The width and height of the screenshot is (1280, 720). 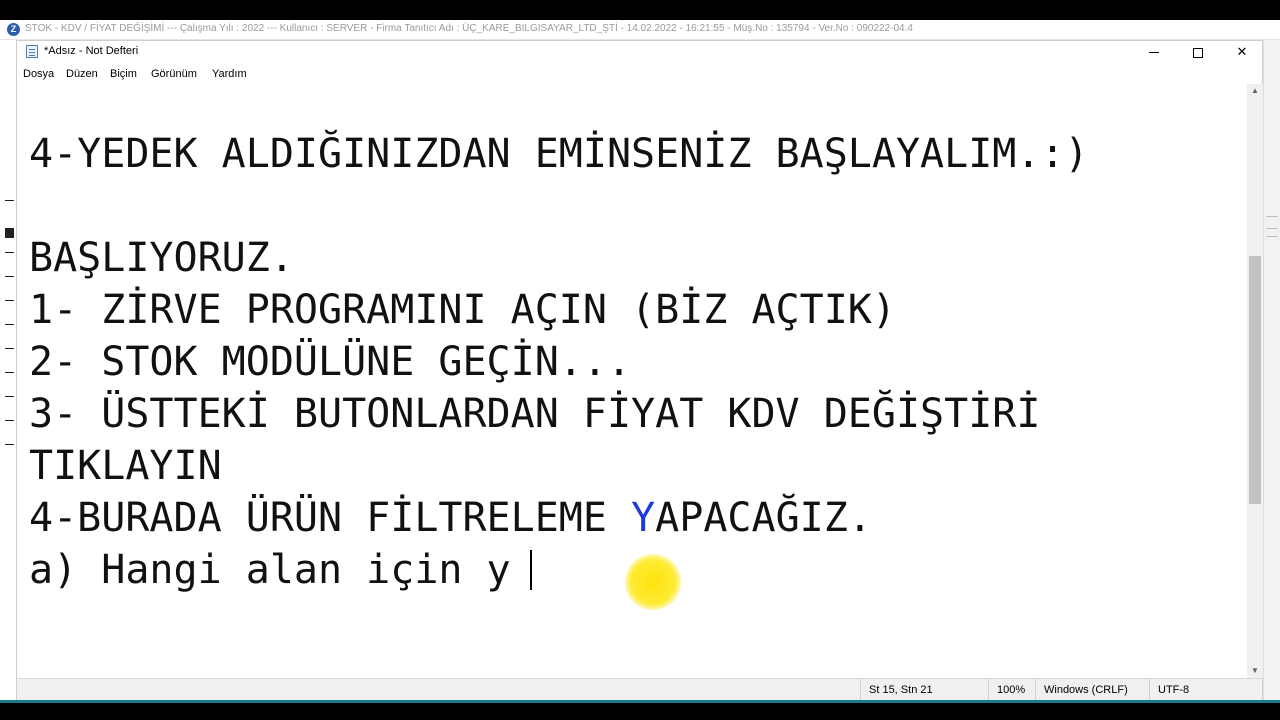 I want to click on editor-line-8: 4-BURADA ÜRÜN FİLTRELEME YAPACAĞIZ., so click(x=450, y=518).